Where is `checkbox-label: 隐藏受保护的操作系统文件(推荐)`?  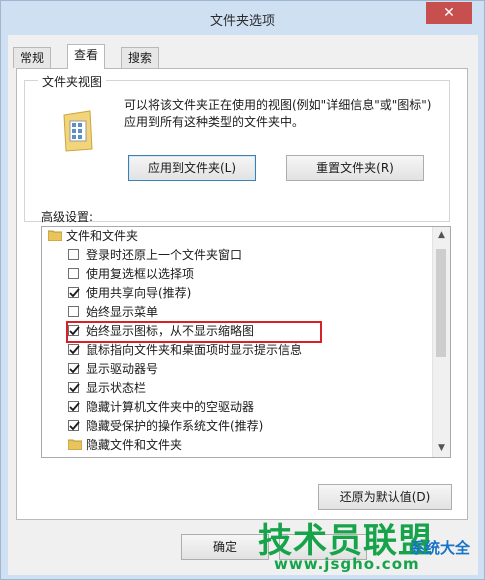
checkbox-label: 隐藏受保护的操作系统文件(推荐) is located at coordinates (175, 426).